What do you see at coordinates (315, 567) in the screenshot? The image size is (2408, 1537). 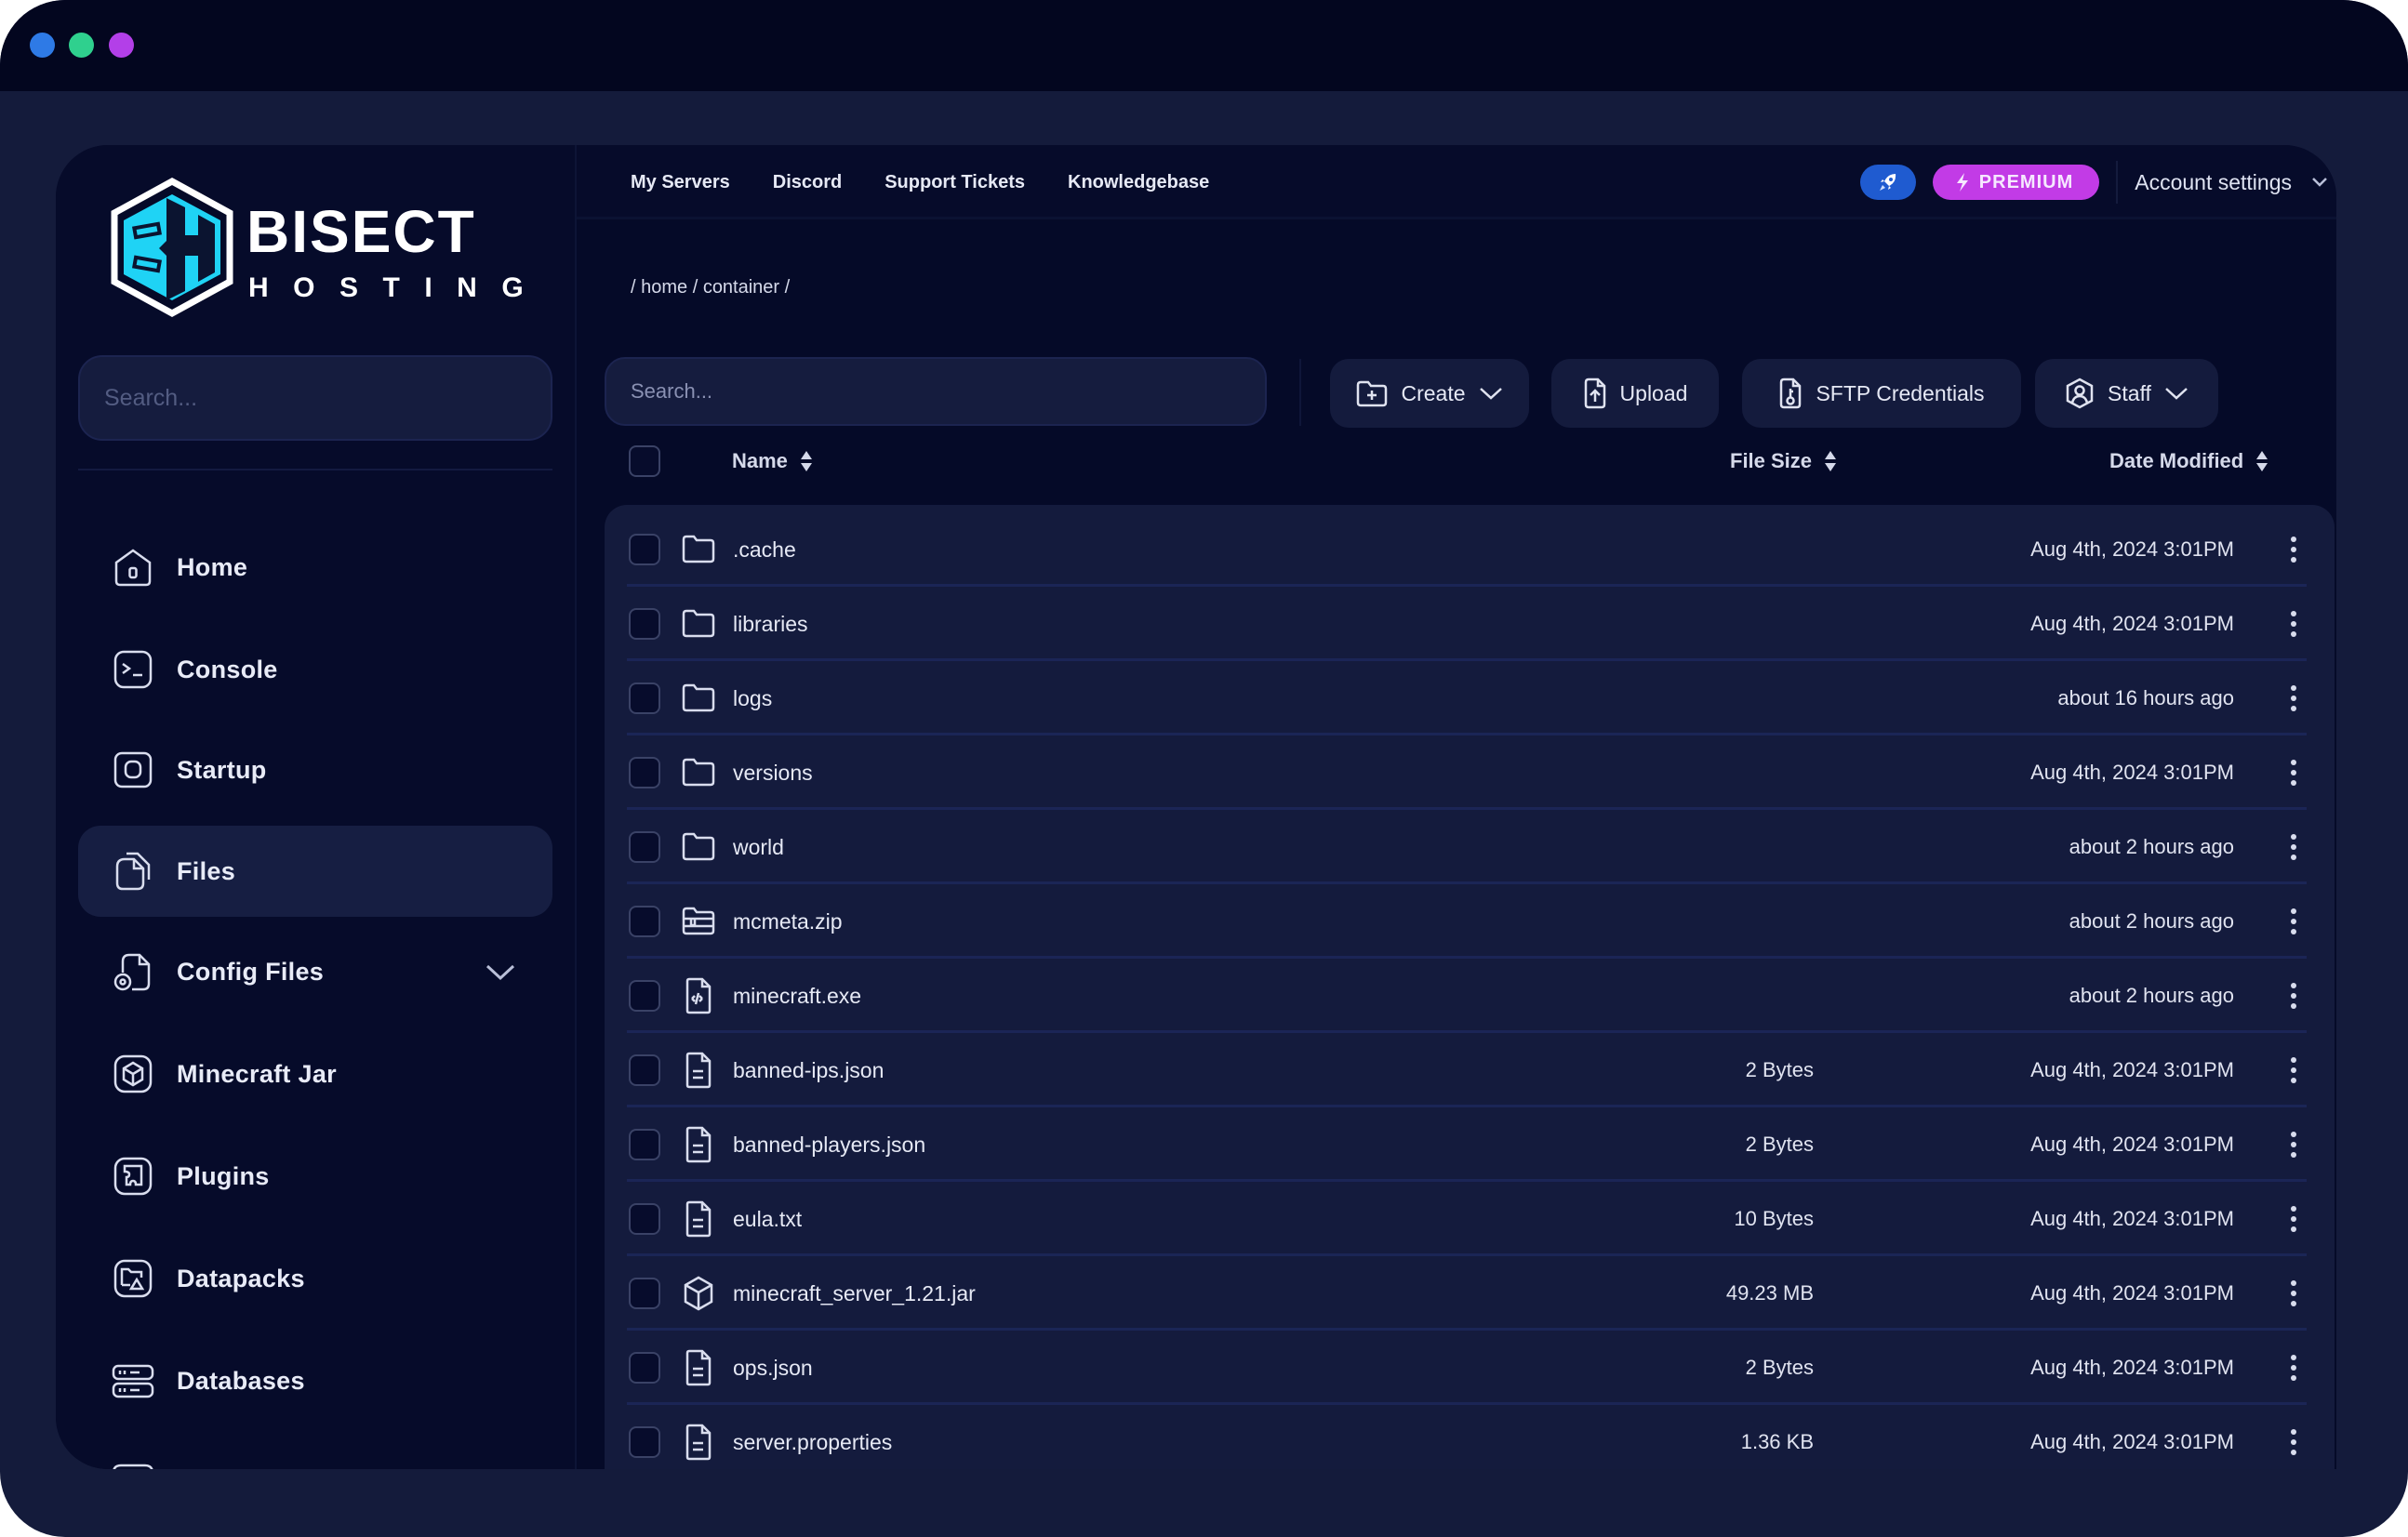 I see `sidebar-item-home: Home` at bounding box center [315, 567].